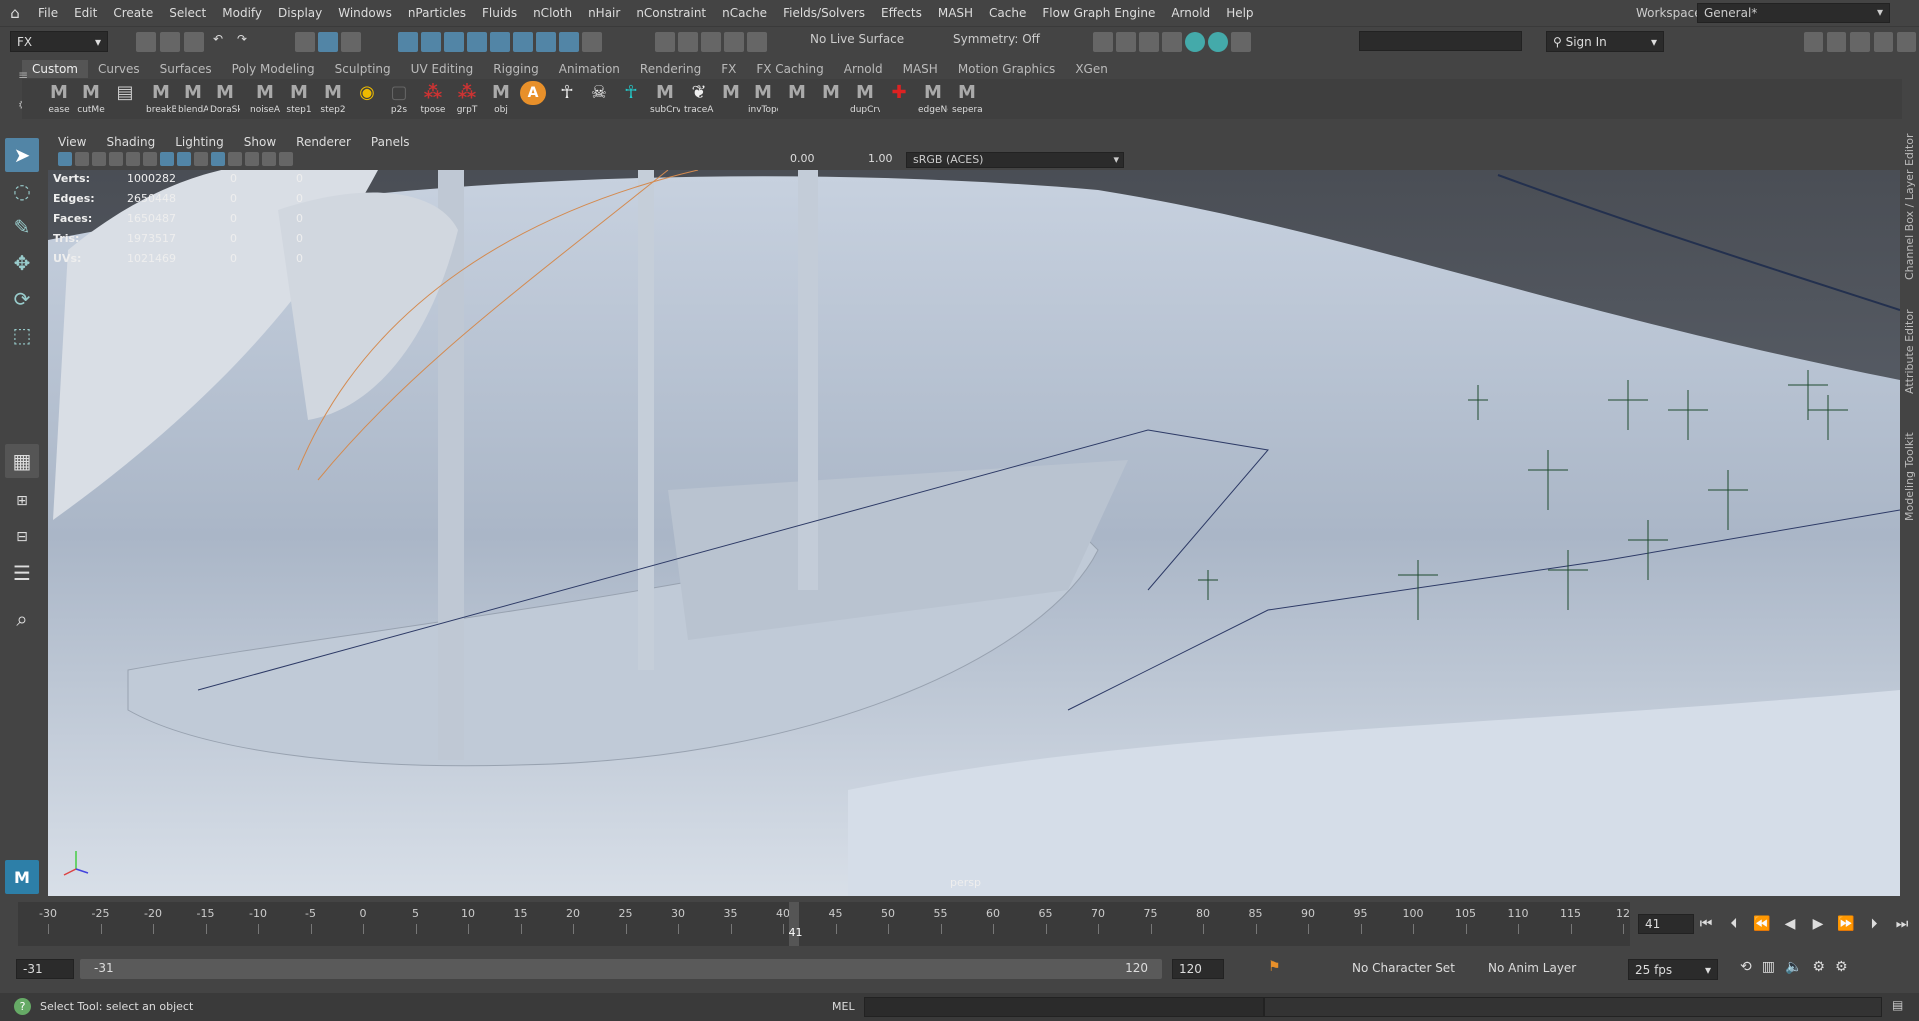  Describe the element at coordinates (265, 99) in the screenshot. I see `shelf-button-noiseat: MnoiseAt` at that location.